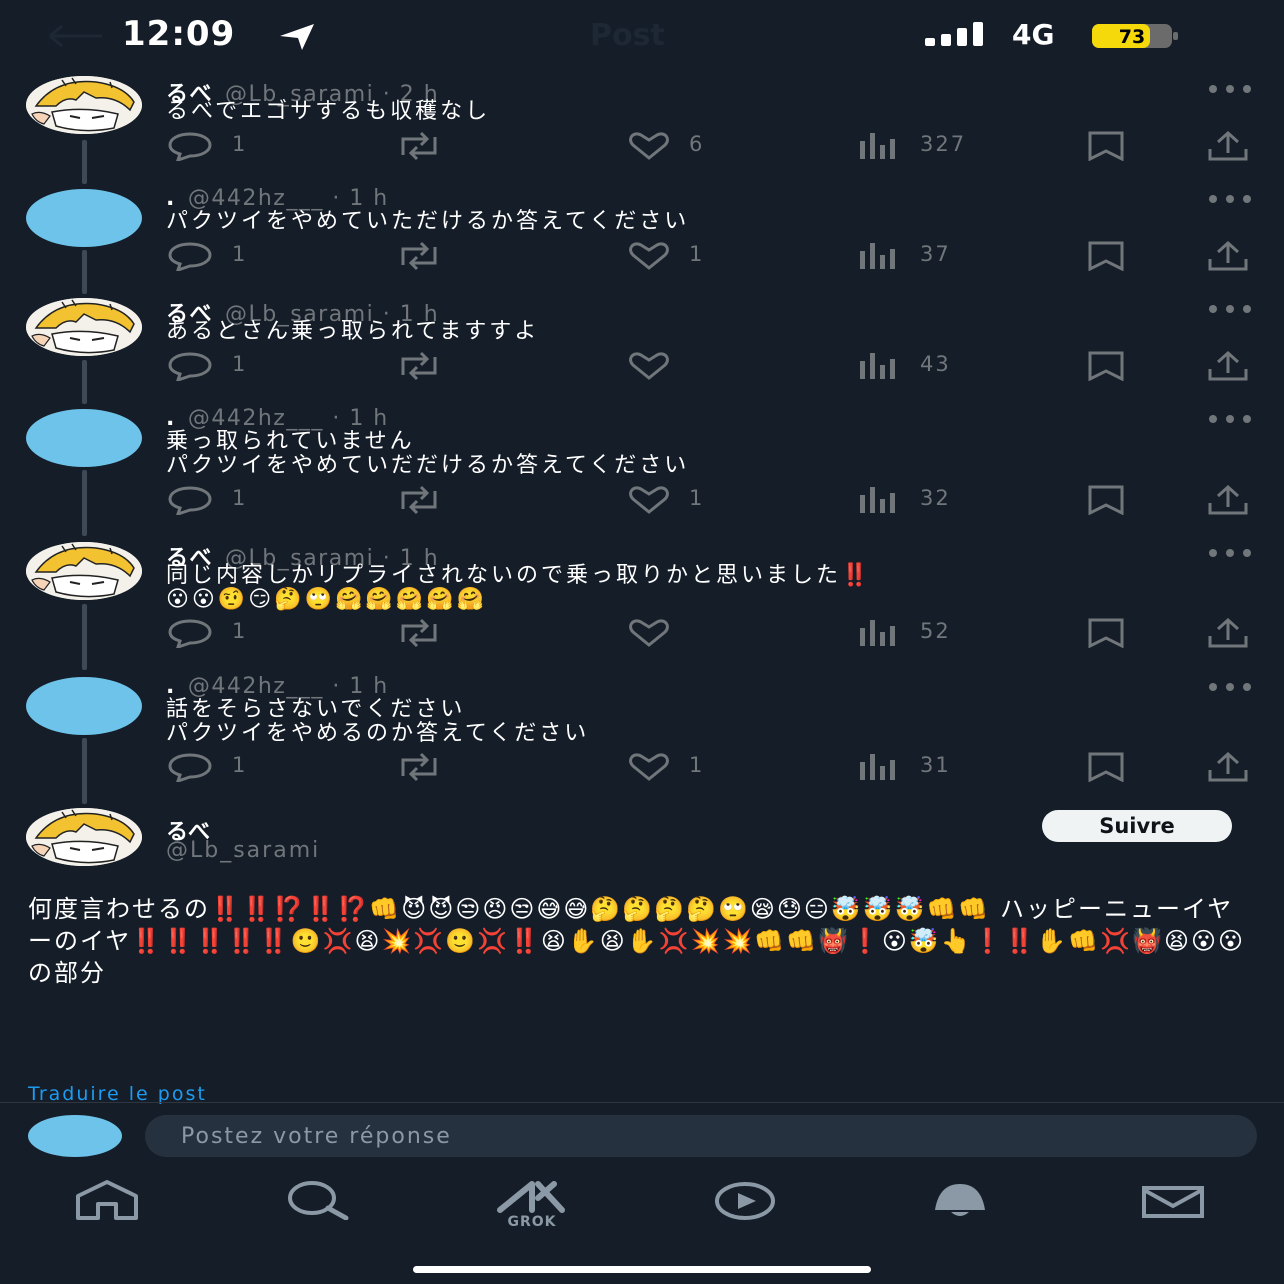  Describe the element at coordinates (1173, 1202) in the screenshot. I see `mail-icon` at that location.